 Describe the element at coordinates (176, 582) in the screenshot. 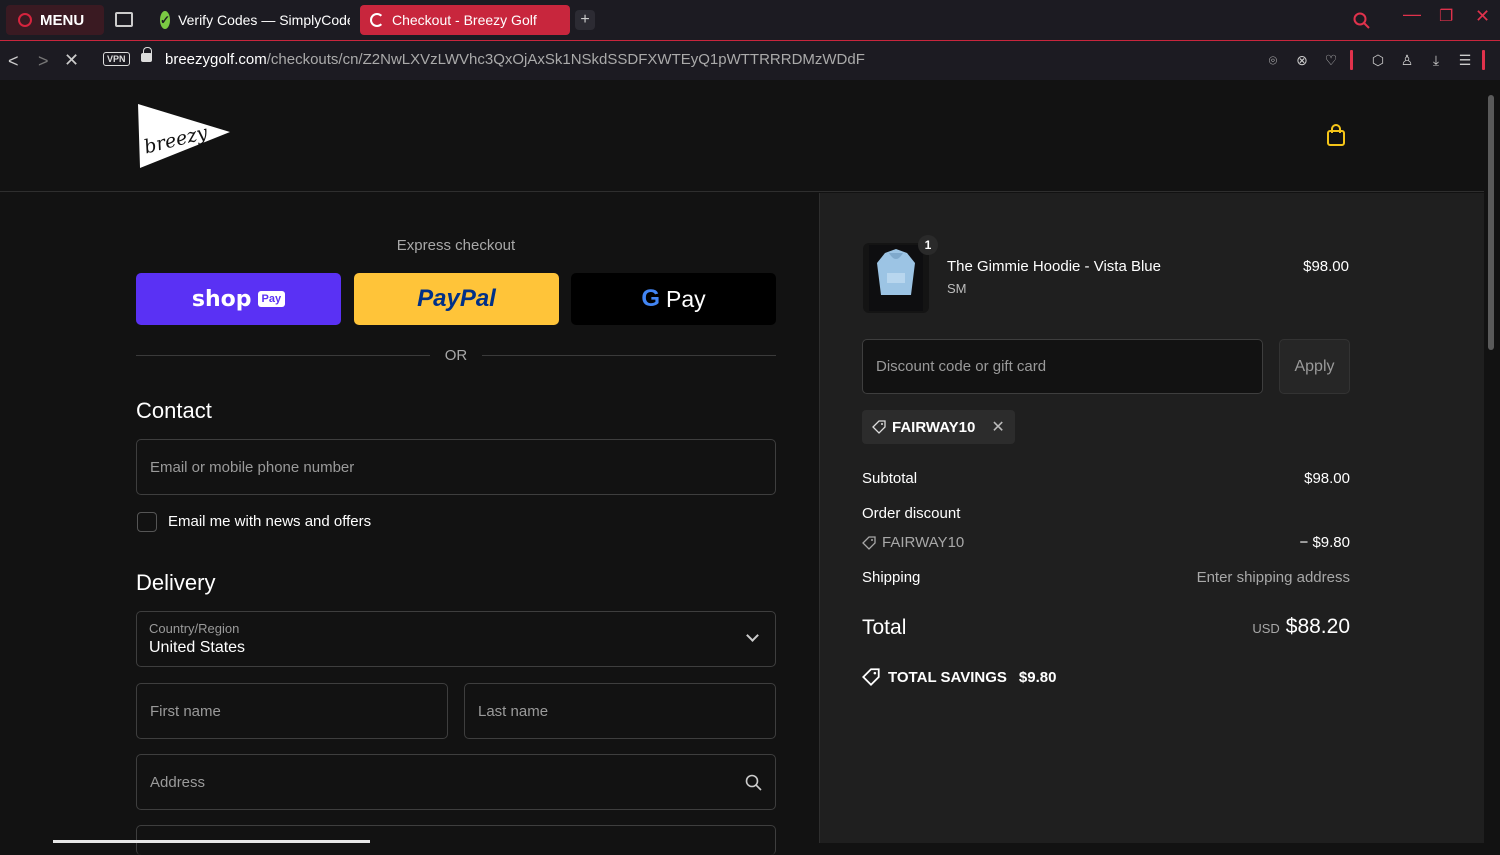

I see `delivery-heading: Delivery` at that location.